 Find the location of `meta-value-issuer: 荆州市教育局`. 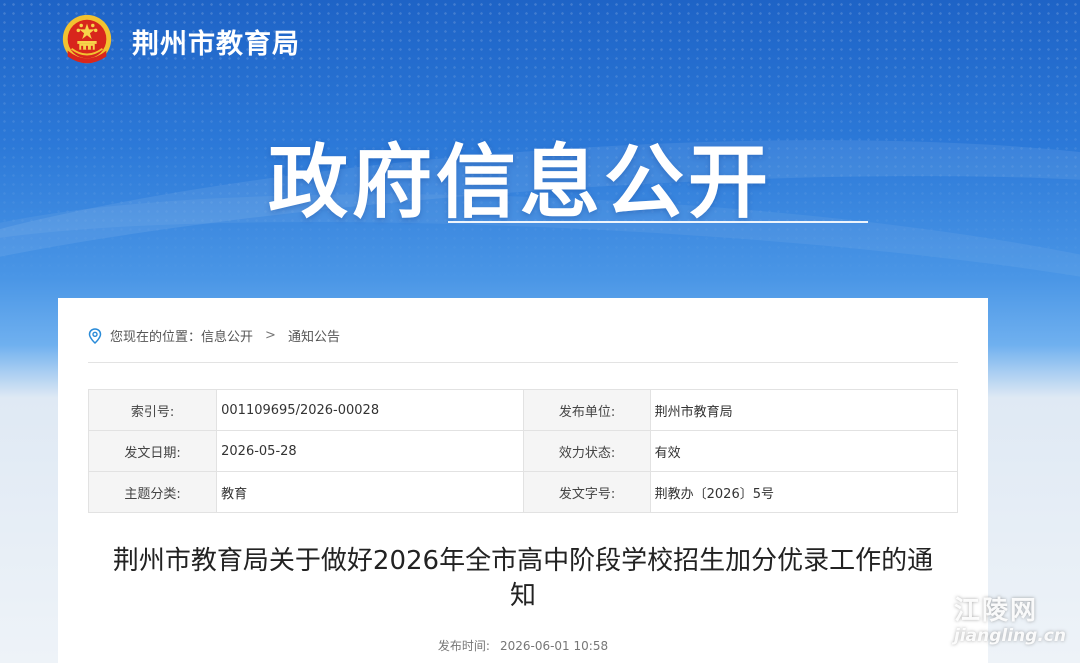

meta-value-issuer: 荆州市教育局 is located at coordinates (804, 410).